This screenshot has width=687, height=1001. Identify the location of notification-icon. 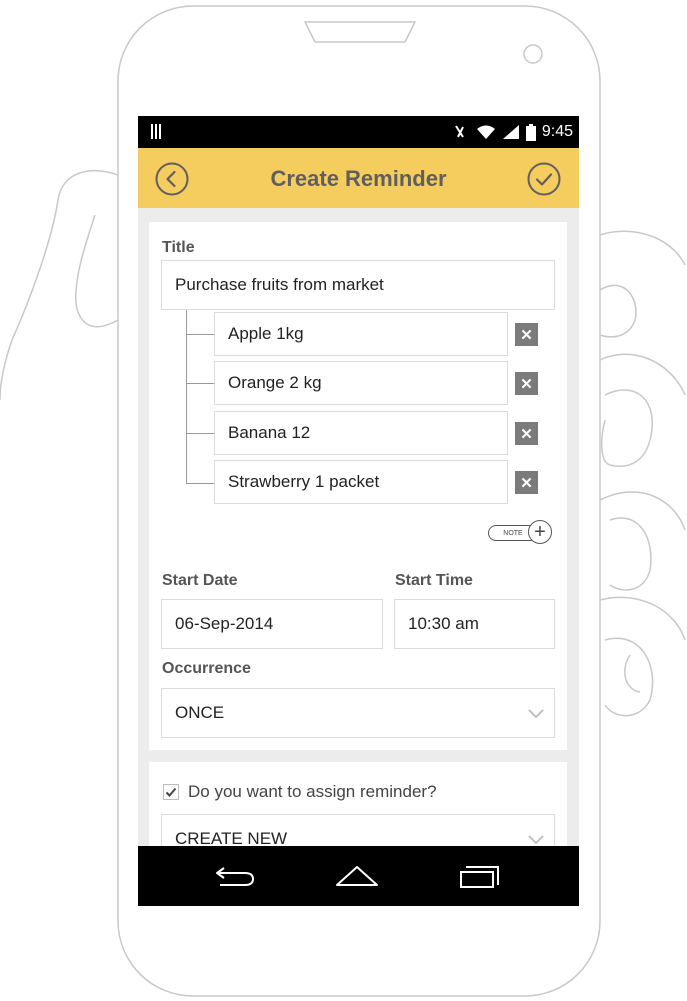
(156, 131).